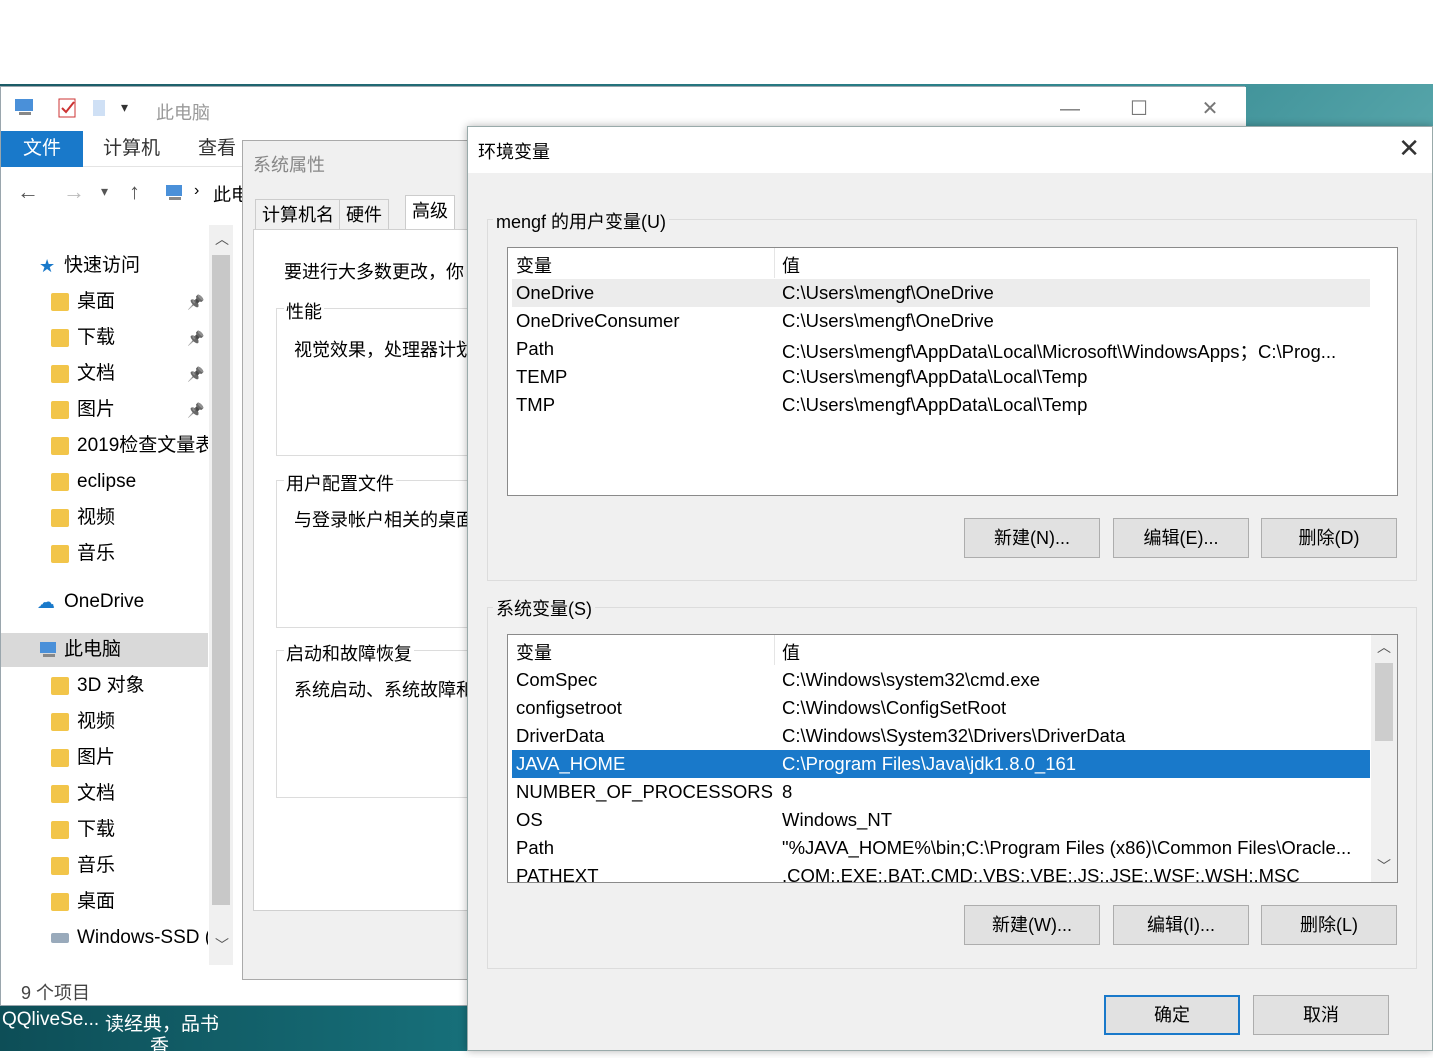 The width and height of the screenshot is (1433, 1058). Describe the element at coordinates (289, 165) in the screenshot. I see `sysprop-title: 系统属性` at that location.